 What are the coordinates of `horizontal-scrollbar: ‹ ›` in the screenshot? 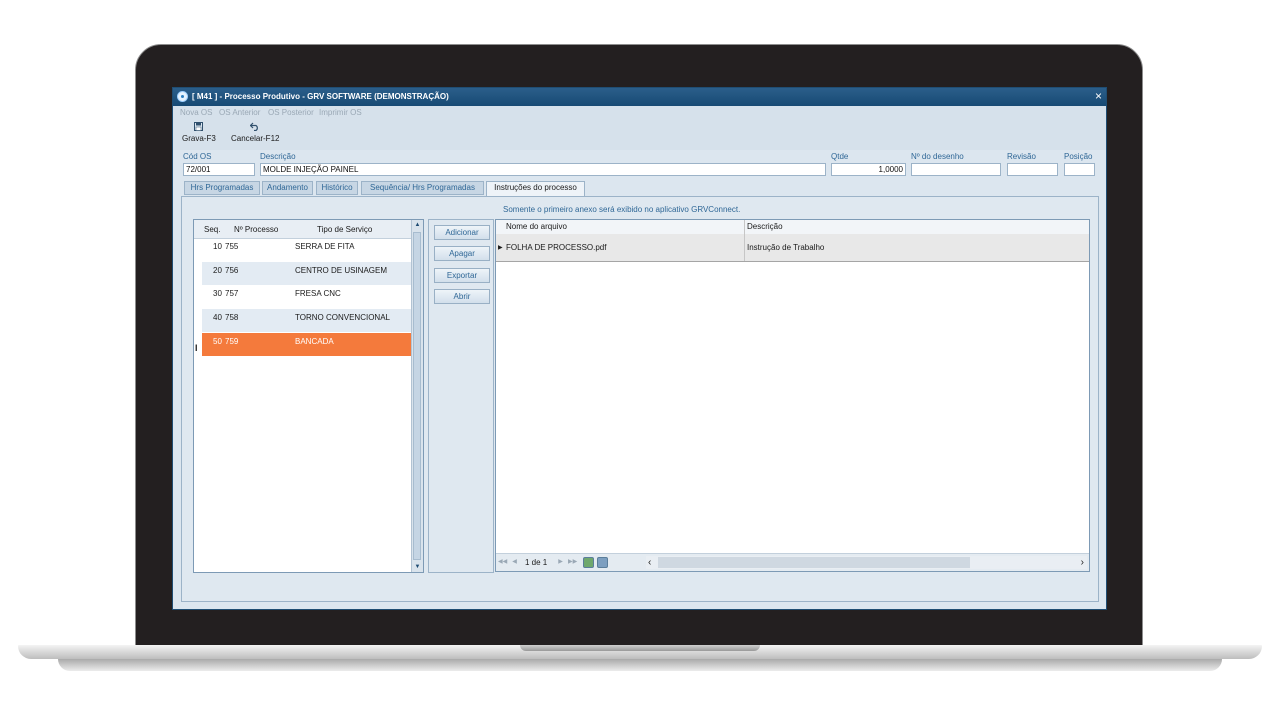 It's located at (866, 562).